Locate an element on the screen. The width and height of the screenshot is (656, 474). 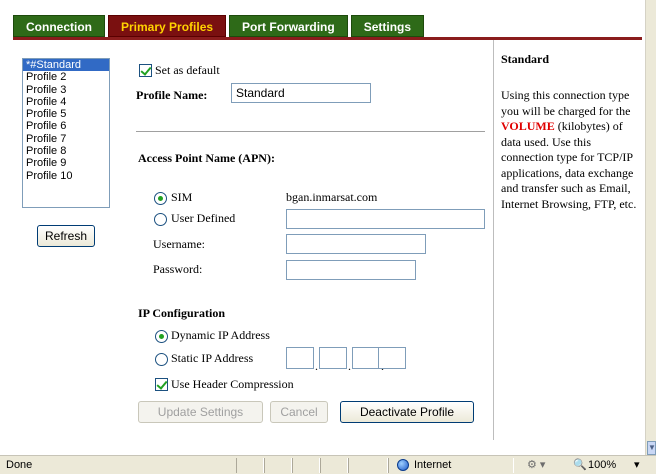
status-bar: Done Internet ⚙ ▾ 🔍 100% ▾ is located at coordinates (328, 464).